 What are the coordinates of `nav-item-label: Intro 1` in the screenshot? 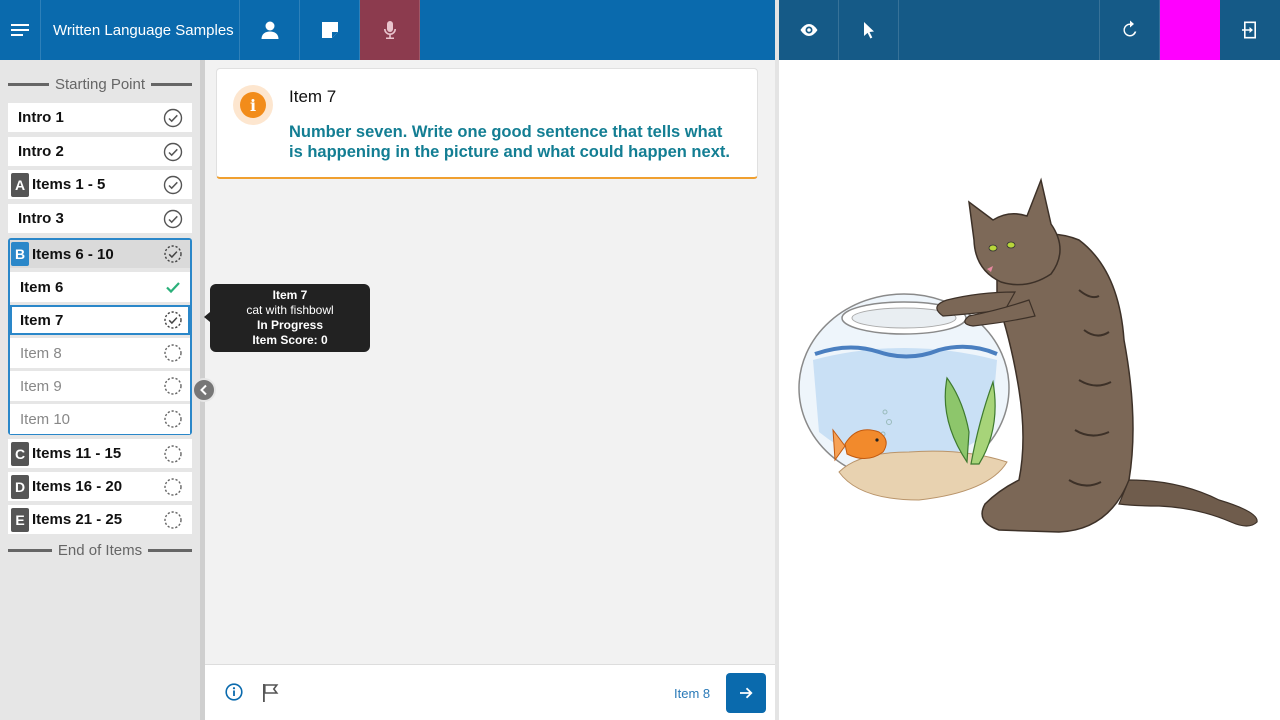 It's located at (41, 117).